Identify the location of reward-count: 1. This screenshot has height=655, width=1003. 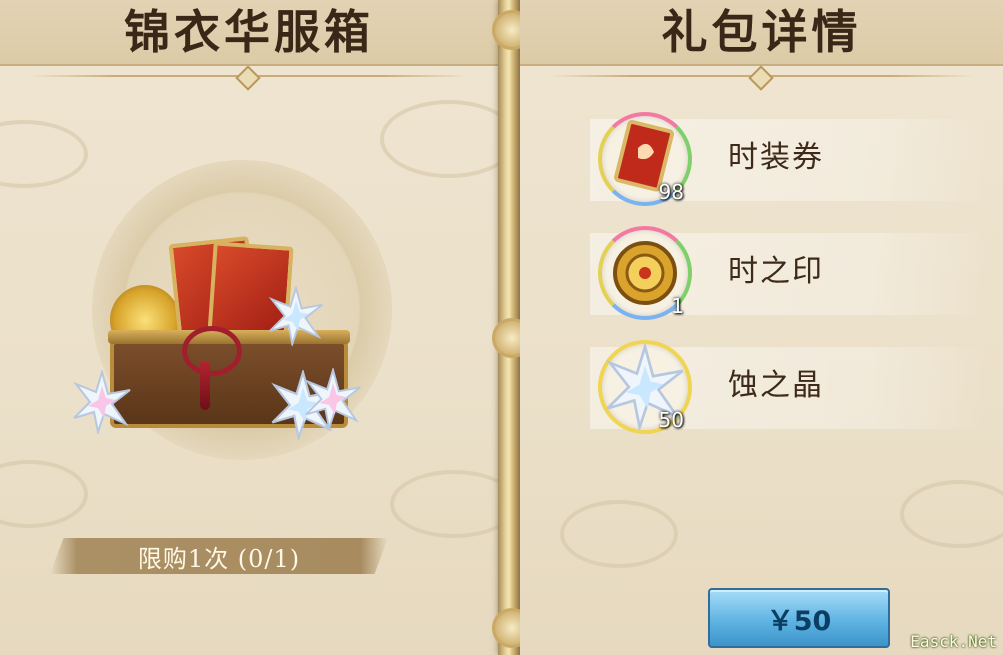
(677, 306).